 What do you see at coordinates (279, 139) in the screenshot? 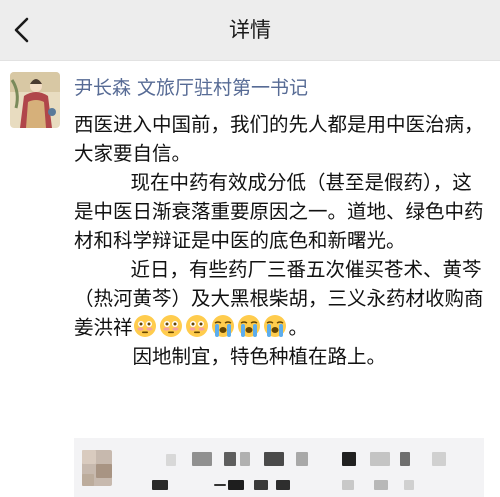
I see `post-paragraph: 西医进入中国前，我们的先人都是用中医治病，大家要自信。` at bounding box center [279, 139].